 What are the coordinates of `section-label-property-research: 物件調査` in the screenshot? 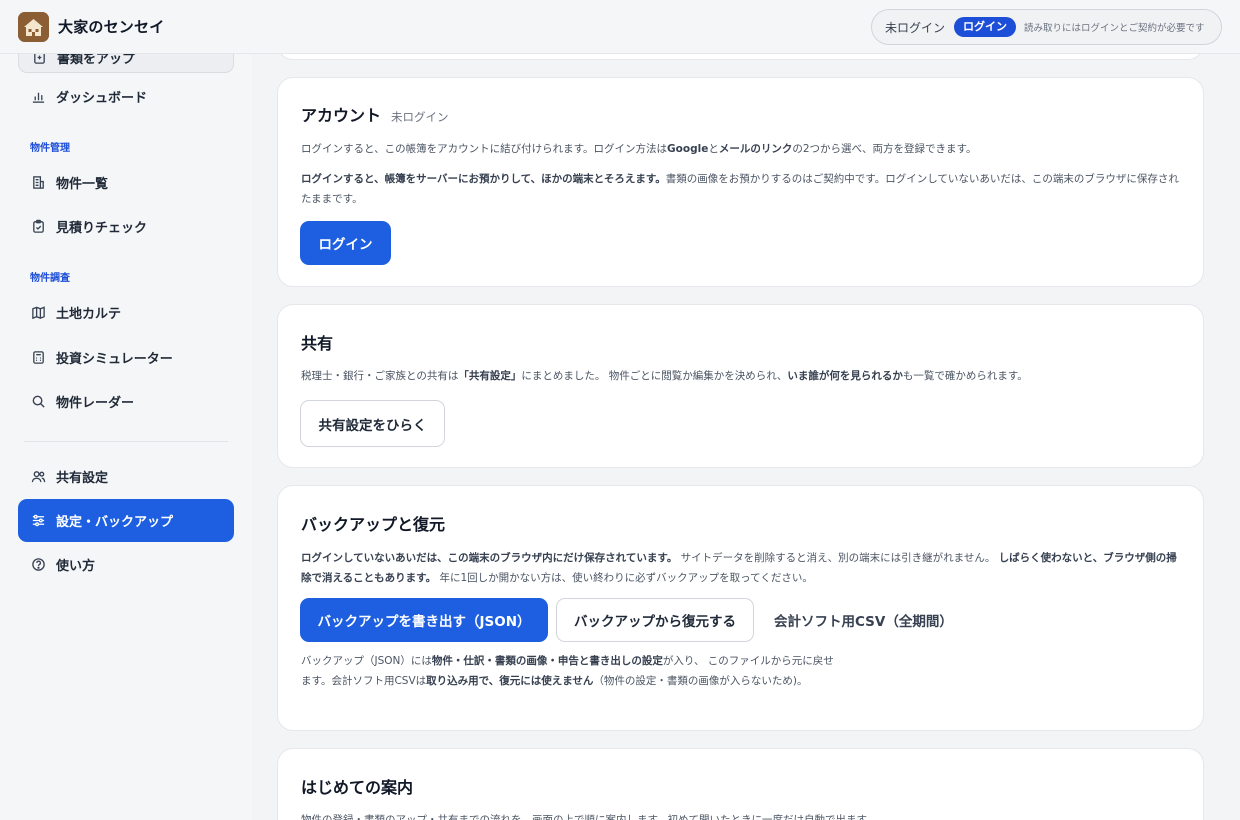 It's located at (50, 278).